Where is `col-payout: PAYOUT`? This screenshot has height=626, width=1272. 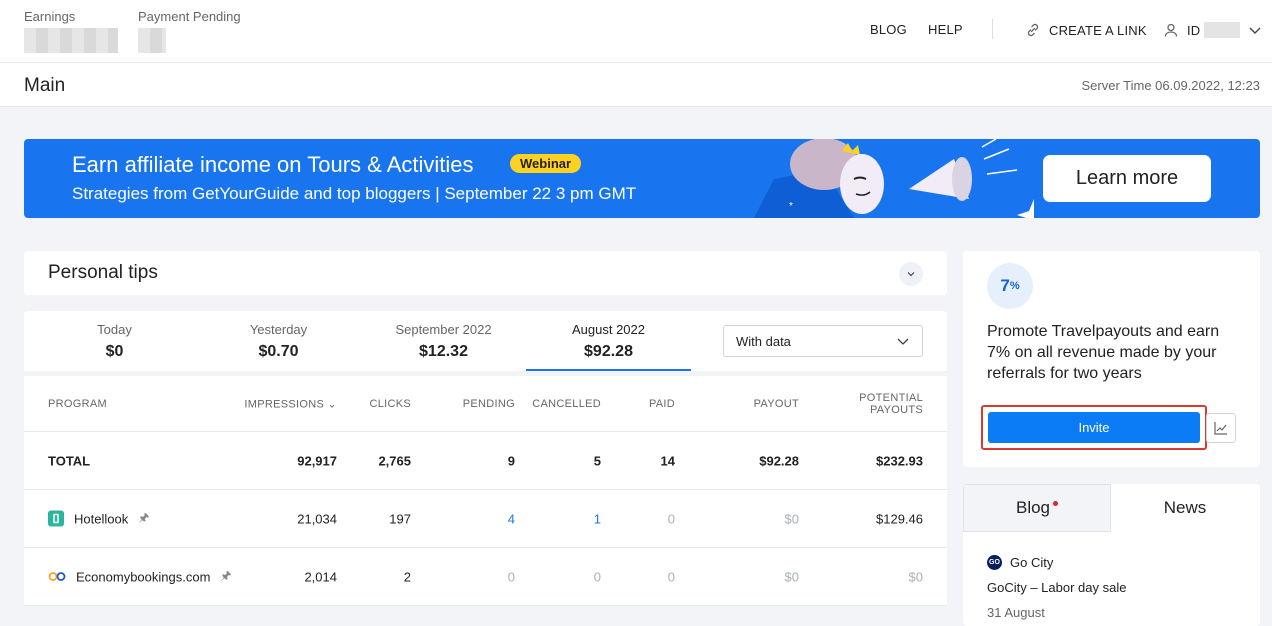 col-payout: PAYOUT is located at coordinates (776, 404).